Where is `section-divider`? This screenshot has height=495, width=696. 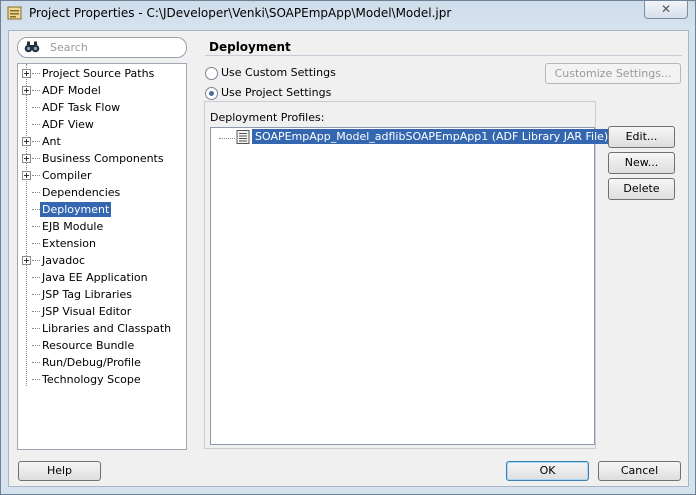 section-divider is located at coordinates (443, 55).